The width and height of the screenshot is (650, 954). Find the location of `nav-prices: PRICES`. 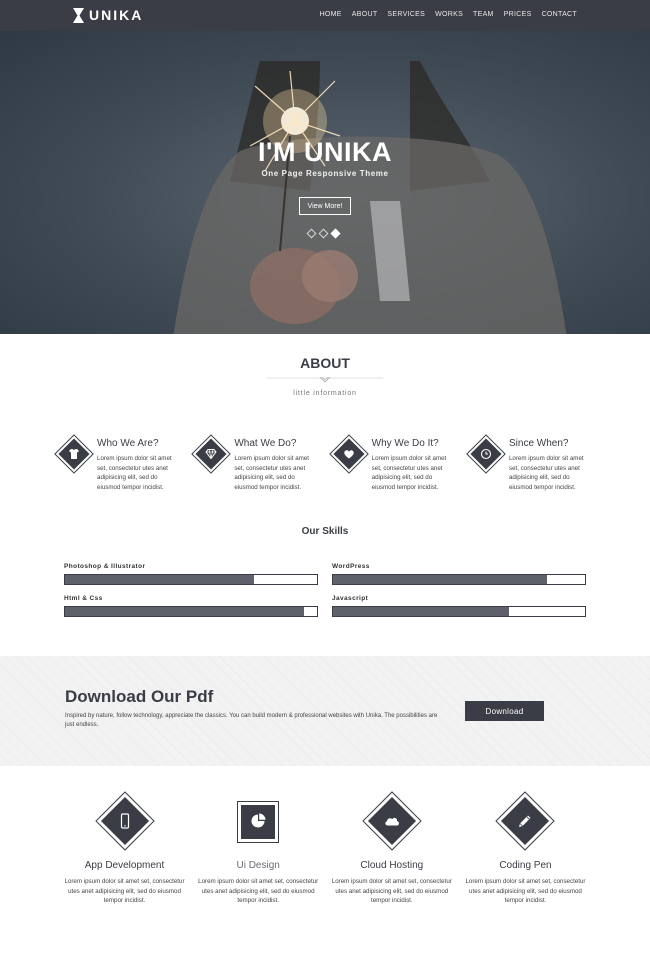

nav-prices: PRICES is located at coordinates (518, 14).